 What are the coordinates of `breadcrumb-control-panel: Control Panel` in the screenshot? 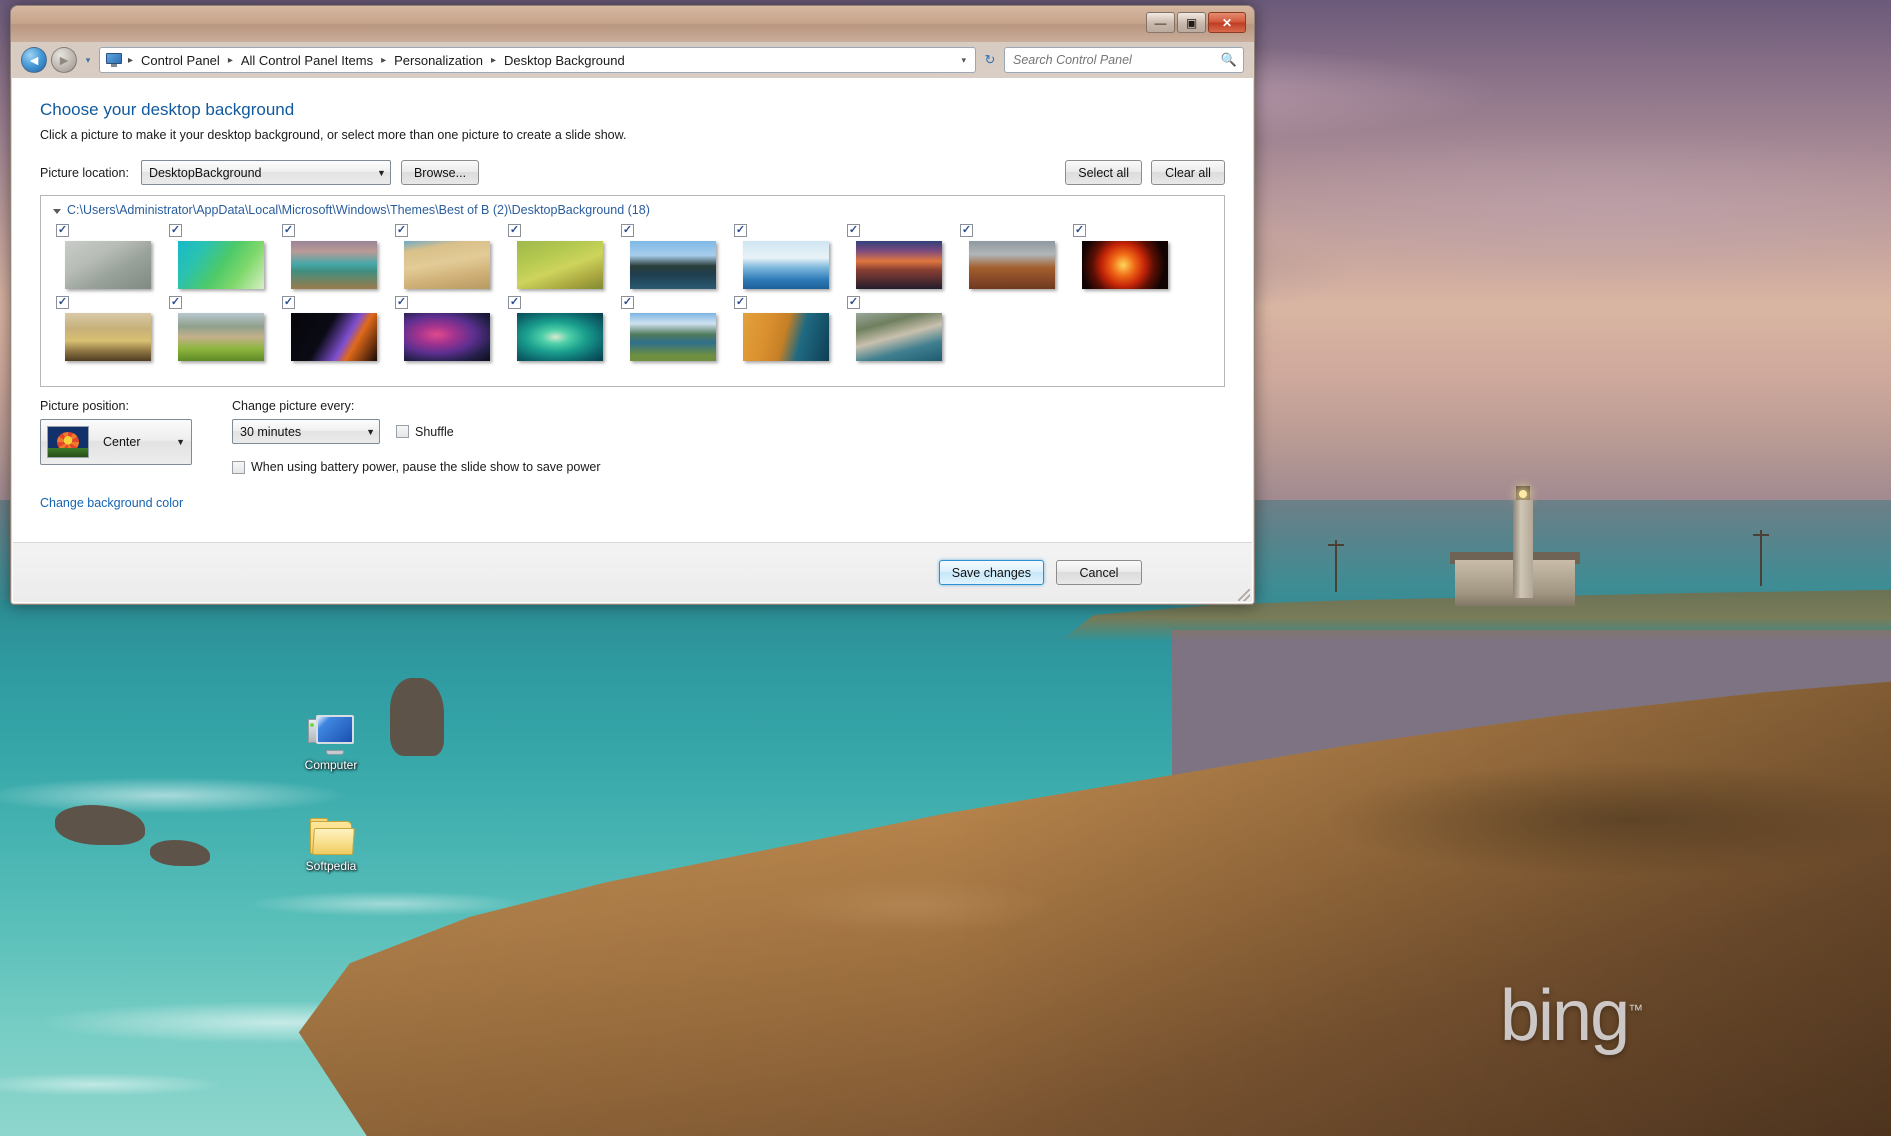 It's located at (180, 60).